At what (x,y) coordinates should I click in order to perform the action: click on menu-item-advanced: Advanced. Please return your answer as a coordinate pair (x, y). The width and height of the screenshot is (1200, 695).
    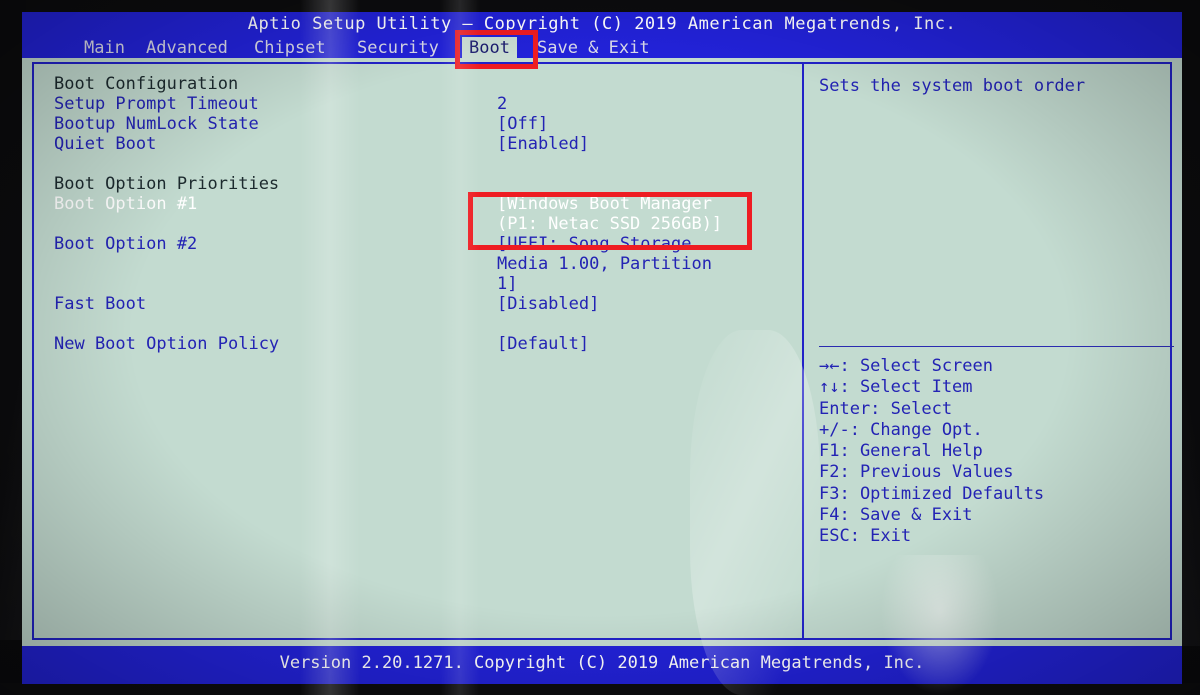
    Looking at the image, I should click on (187, 48).